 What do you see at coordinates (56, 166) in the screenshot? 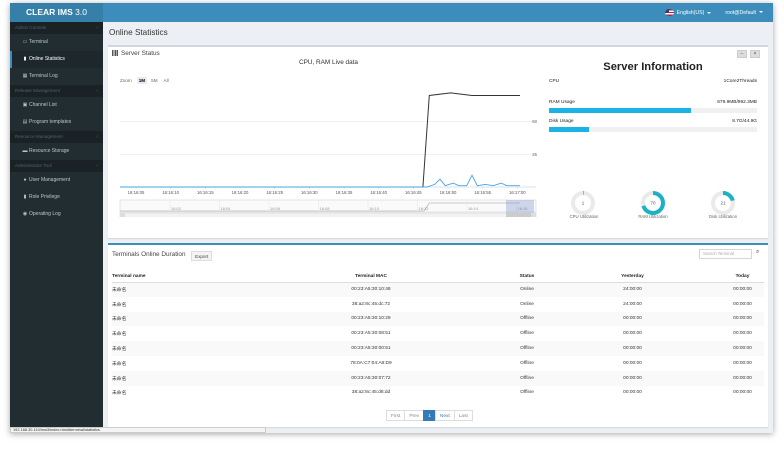
I see `sidebar-section-administrator-tool: Administrator Tool ‹` at bounding box center [56, 166].